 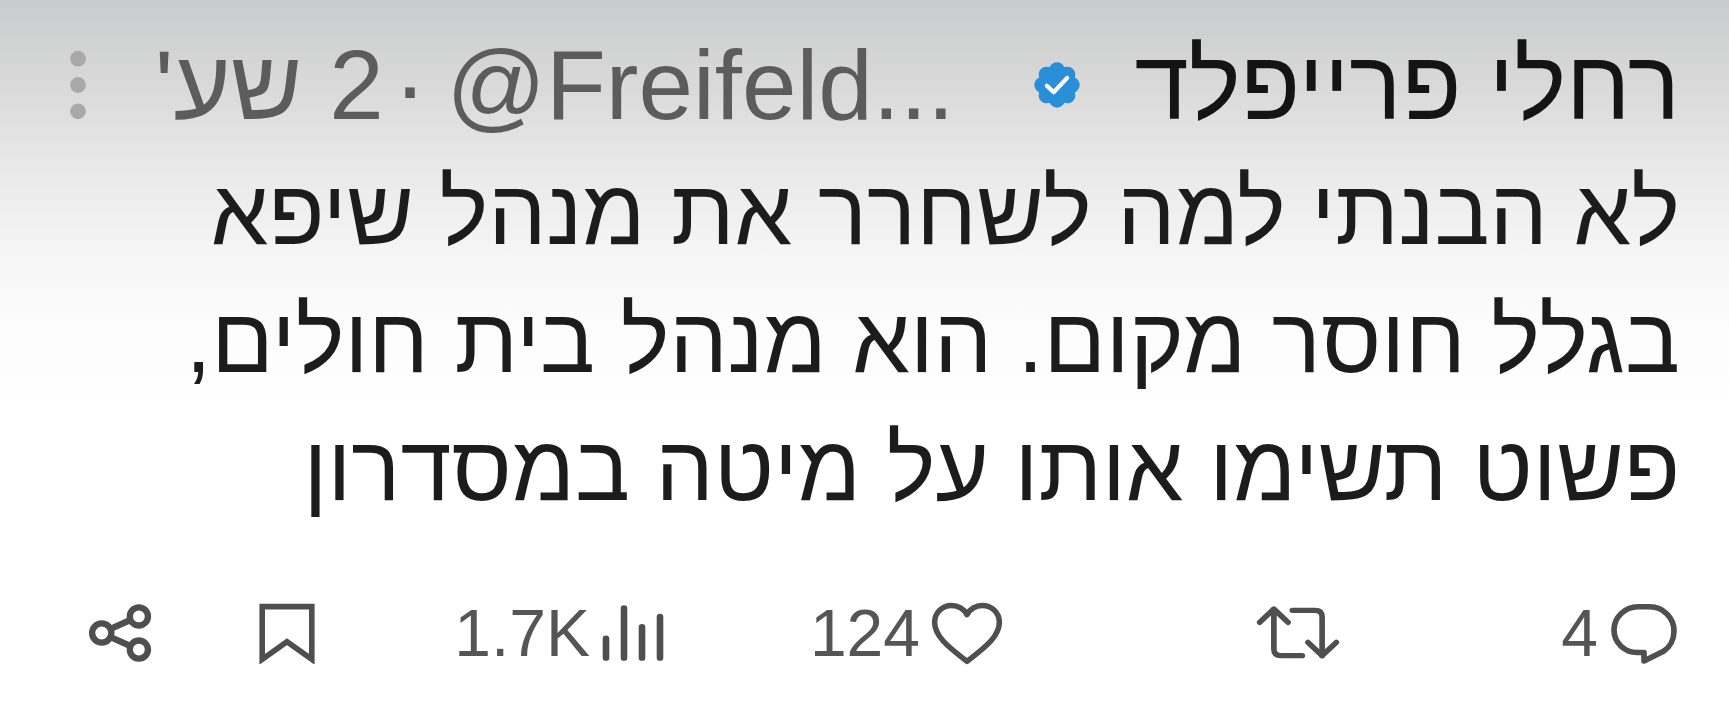 What do you see at coordinates (967, 633) in the screenshot?
I see `heart-icon` at bounding box center [967, 633].